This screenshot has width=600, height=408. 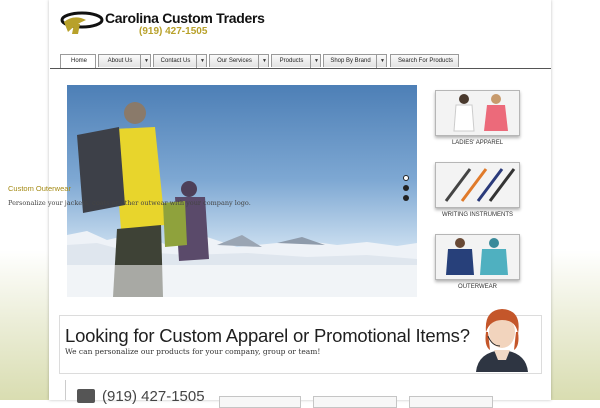 I want to click on outerwear-image, so click(x=477, y=257).